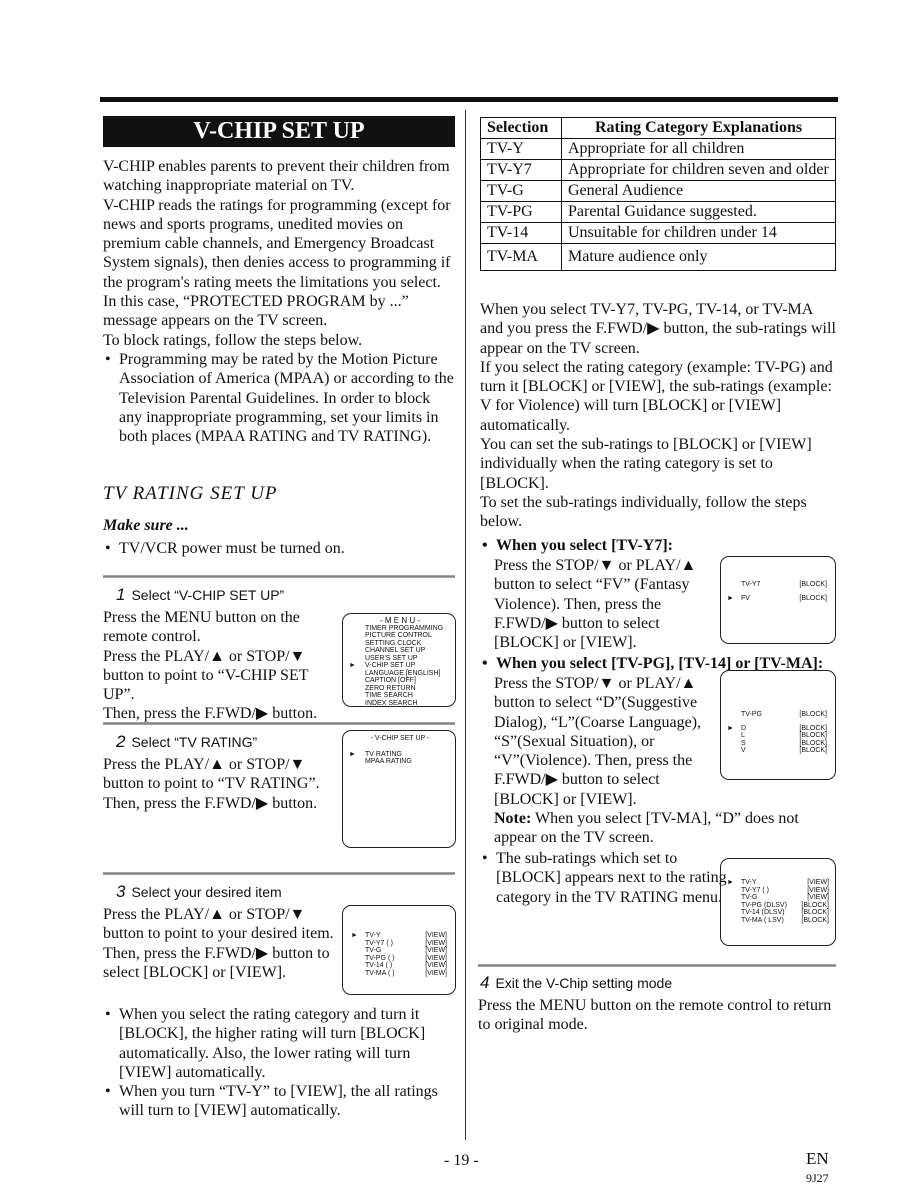  I want to click on rating-selection: TV-MA, so click(521, 257).